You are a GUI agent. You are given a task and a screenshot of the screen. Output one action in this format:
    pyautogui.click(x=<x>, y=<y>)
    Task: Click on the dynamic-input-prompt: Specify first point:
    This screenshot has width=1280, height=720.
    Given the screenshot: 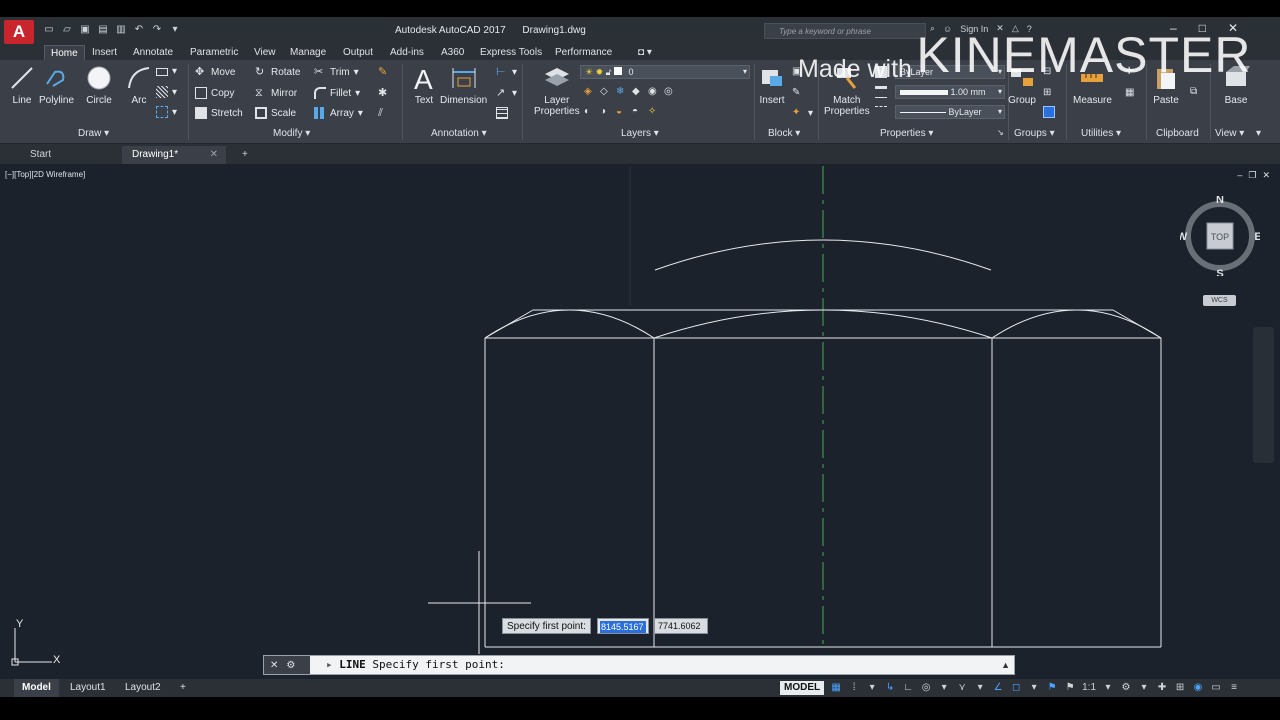 What is the action you would take?
    pyautogui.click(x=546, y=626)
    